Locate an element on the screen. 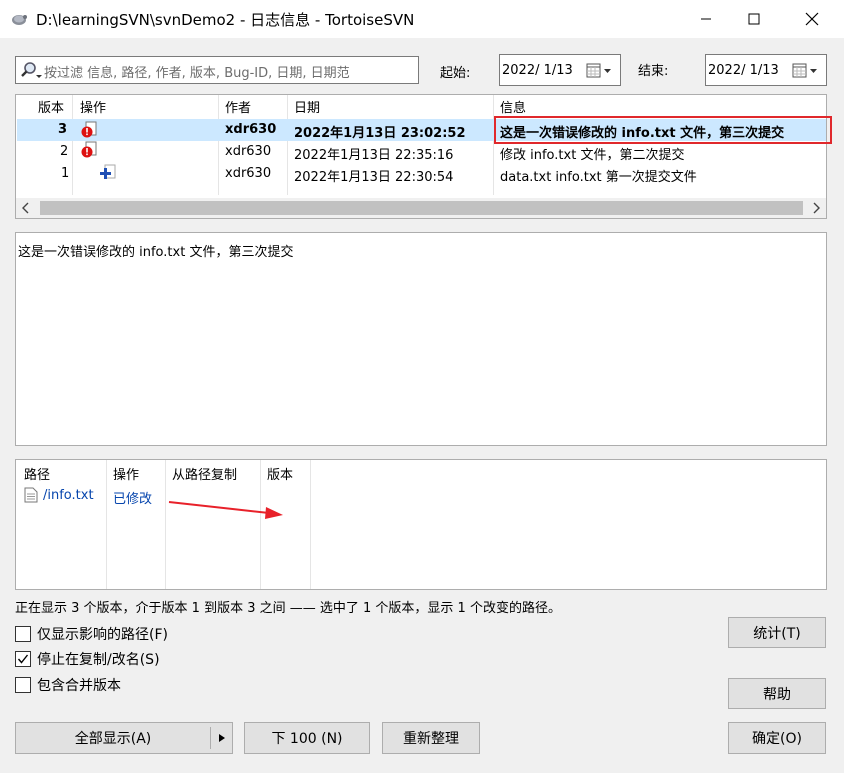  stop-on-copy-checkbox is located at coordinates (23, 659).